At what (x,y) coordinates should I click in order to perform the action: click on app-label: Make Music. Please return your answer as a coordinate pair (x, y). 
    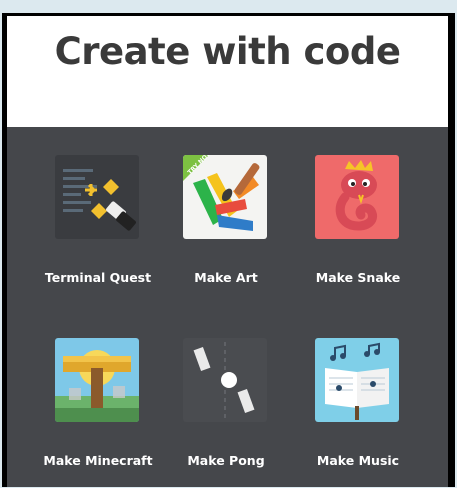
    Looking at the image, I should click on (358, 460).